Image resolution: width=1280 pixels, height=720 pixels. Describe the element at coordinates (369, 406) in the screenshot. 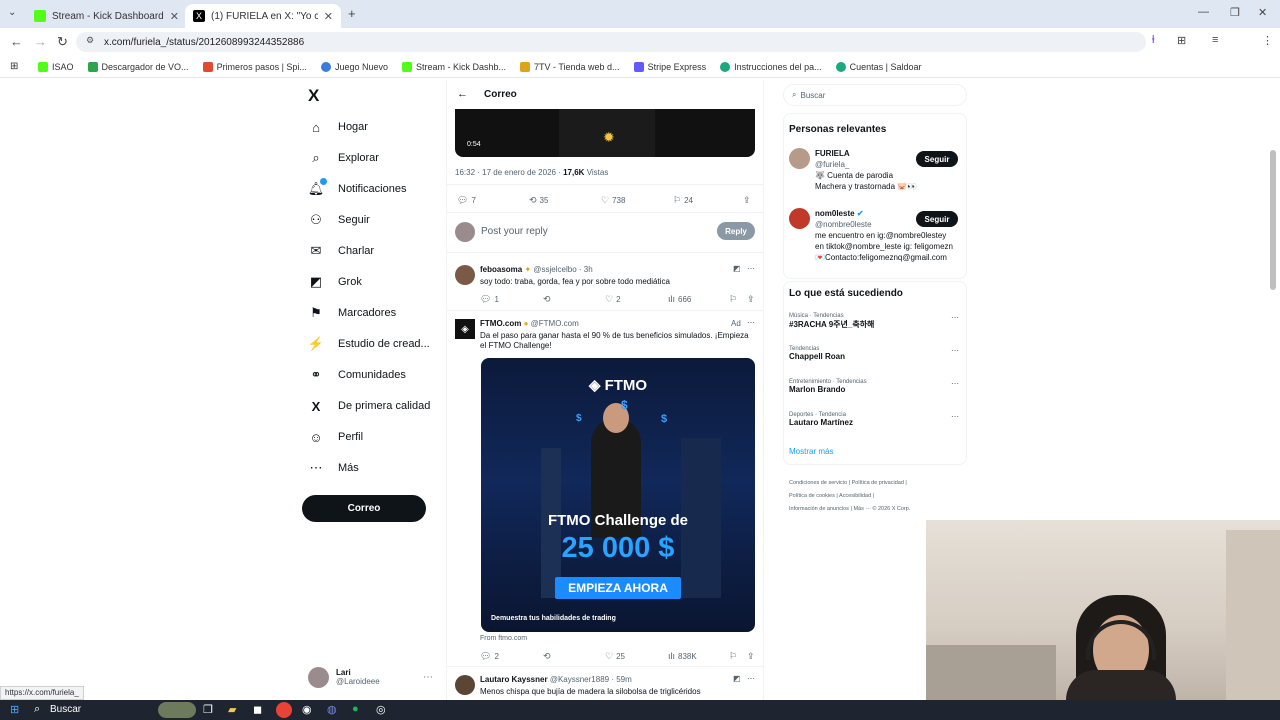

I see `sidebar-item-premium: X De primera calidad` at that location.